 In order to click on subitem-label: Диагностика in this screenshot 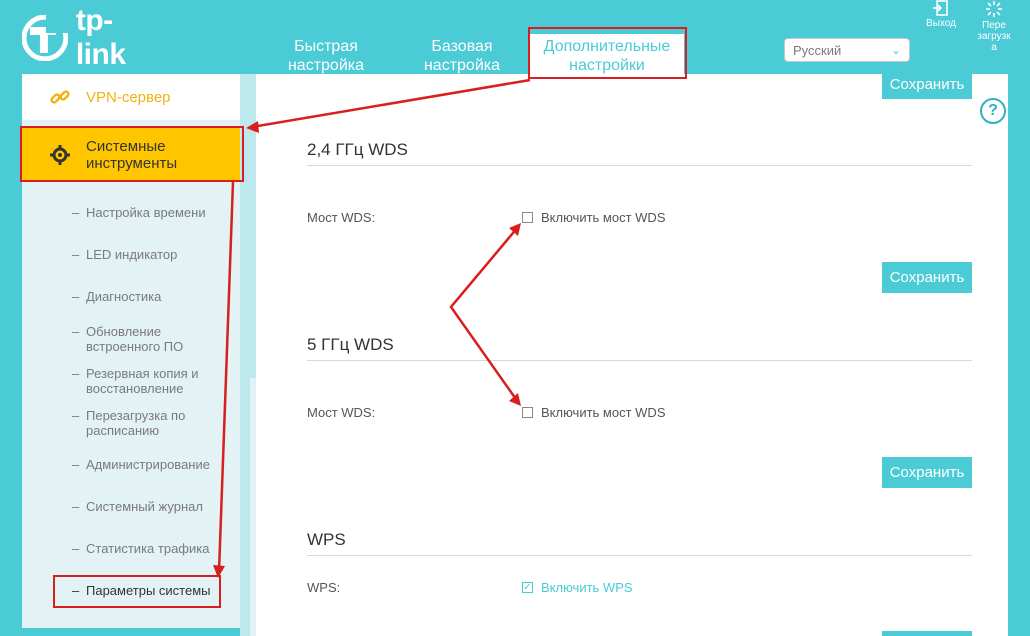, I will do `click(124, 296)`.